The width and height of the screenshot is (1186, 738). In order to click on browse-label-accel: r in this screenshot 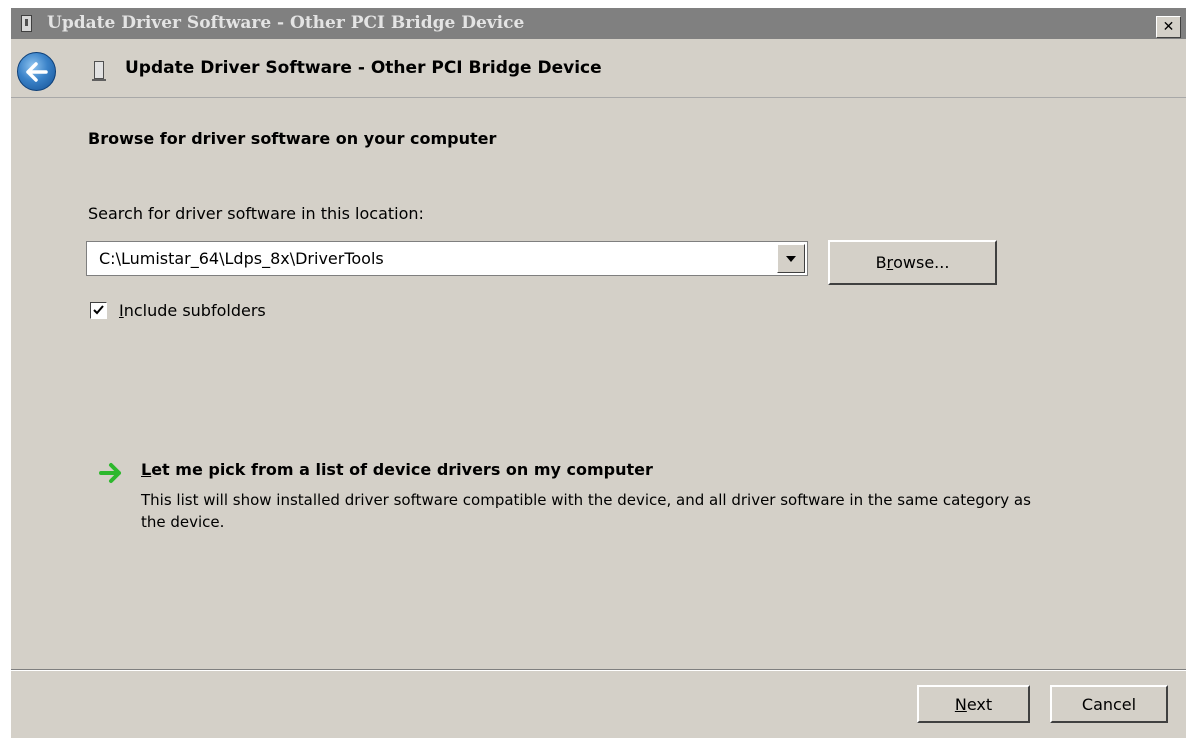, I will do `click(890, 262)`.